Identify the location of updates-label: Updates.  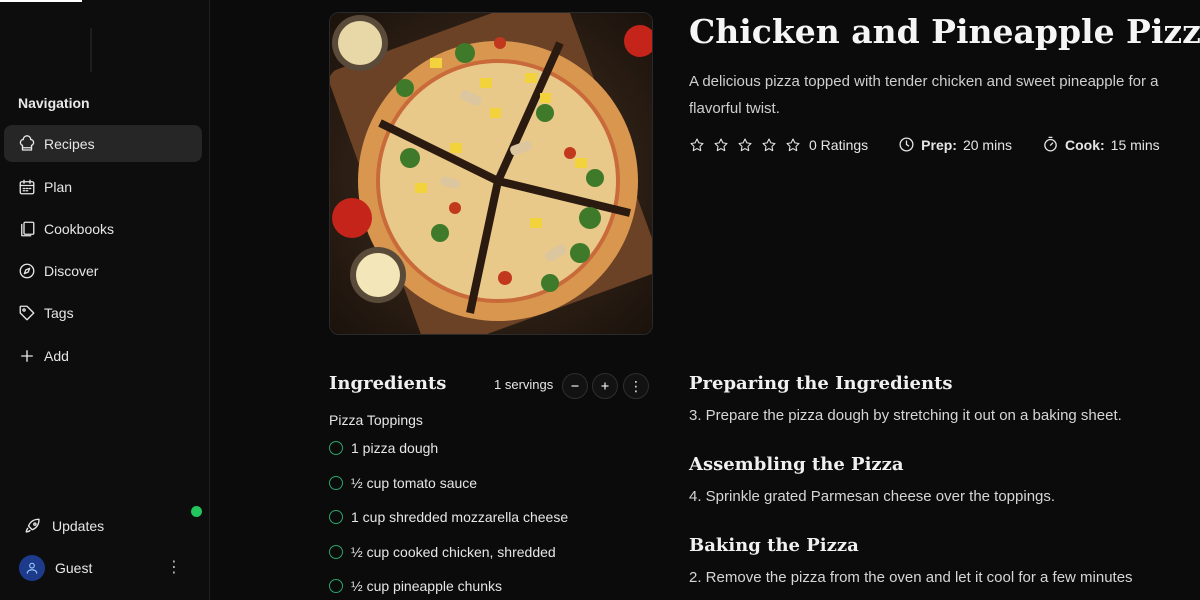
(78, 526).